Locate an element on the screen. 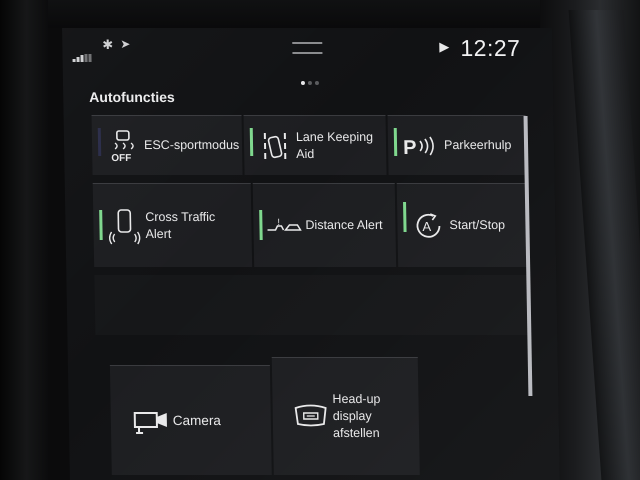  lane-keeping-icon is located at coordinates (275, 146).